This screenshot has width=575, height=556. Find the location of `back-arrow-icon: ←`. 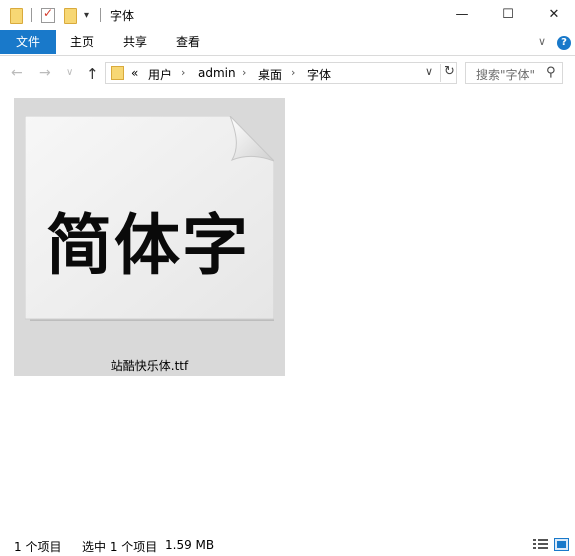

back-arrow-icon: ← is located at coordinates (17, 73).